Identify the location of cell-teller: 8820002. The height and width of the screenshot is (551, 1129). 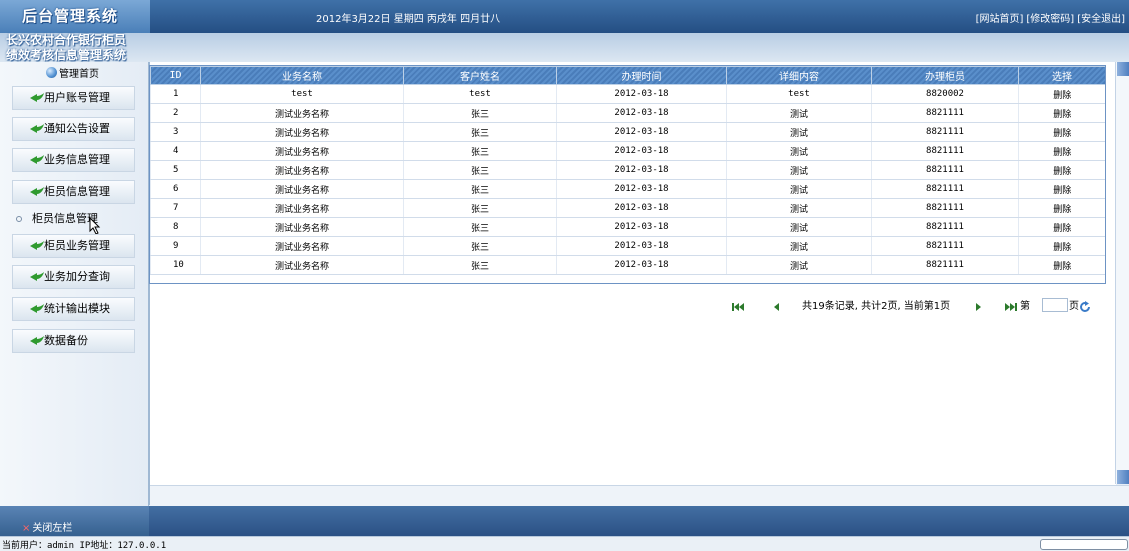
(945, 94).